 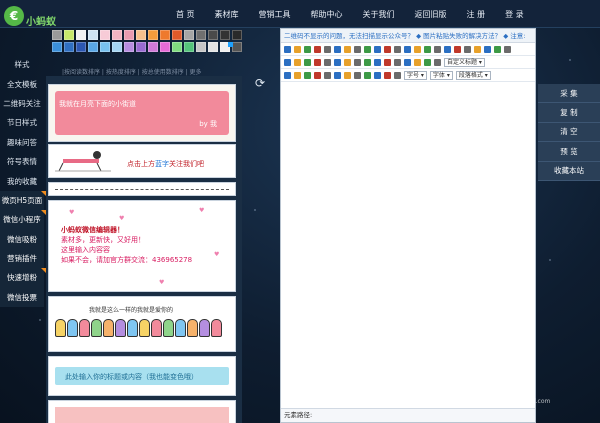 I want to click on sidebar-item: 二维码关注, so click(x=22, y=103).